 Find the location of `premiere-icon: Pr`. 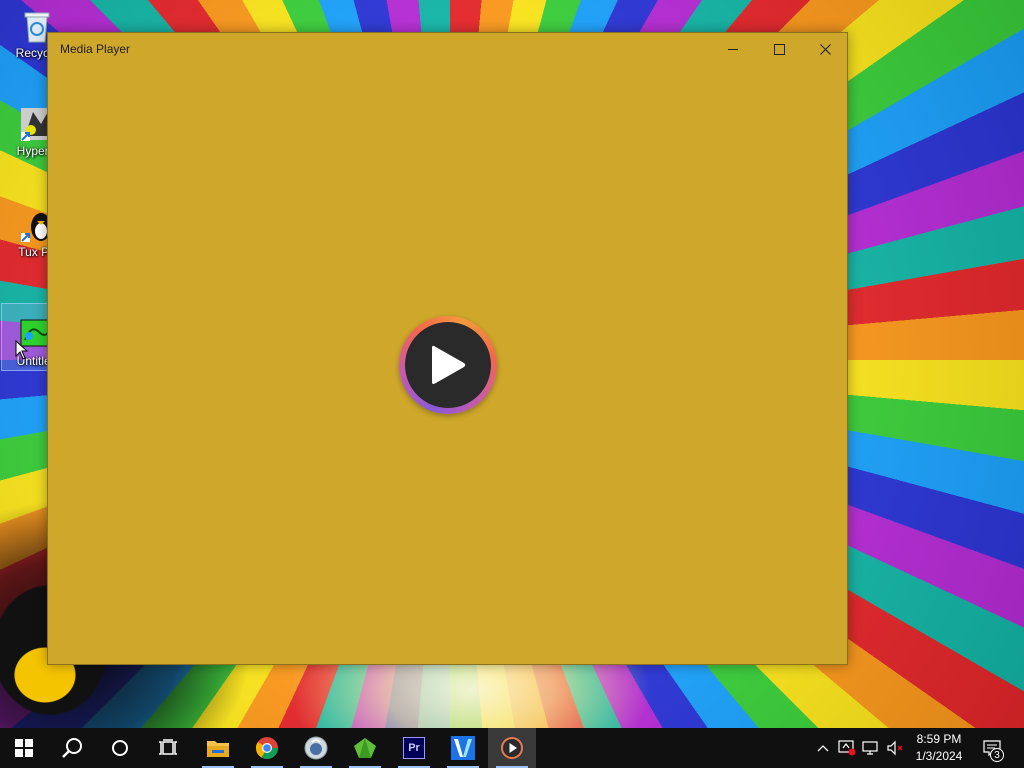

premiere-icon: Pr is located at coordinates (414, 748).